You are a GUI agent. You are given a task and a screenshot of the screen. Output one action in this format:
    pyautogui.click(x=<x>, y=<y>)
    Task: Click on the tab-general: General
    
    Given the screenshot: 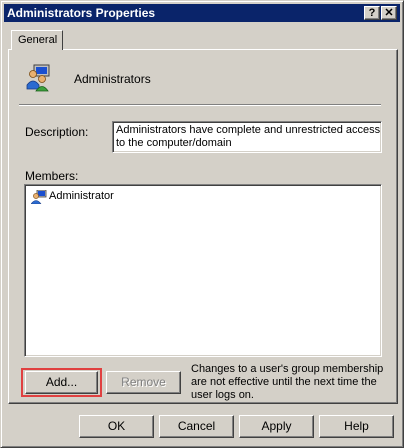 What is the action you would take?
    pyautogui.click(x=37, y=40)
    